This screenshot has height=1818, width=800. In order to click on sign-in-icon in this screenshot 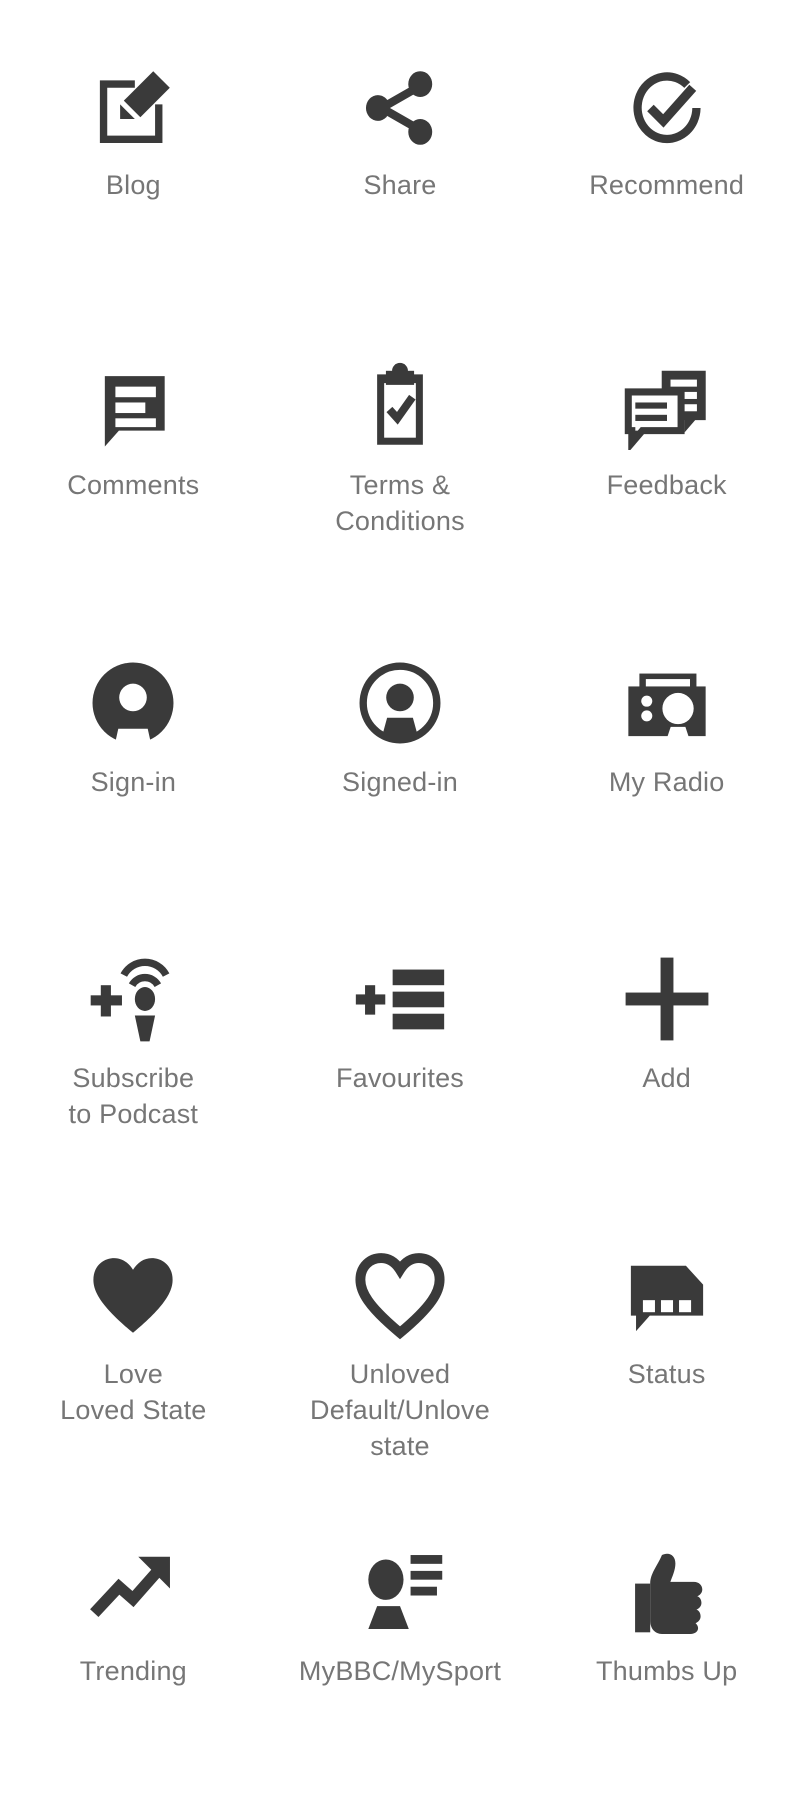, I will do `click(133, 703)`.